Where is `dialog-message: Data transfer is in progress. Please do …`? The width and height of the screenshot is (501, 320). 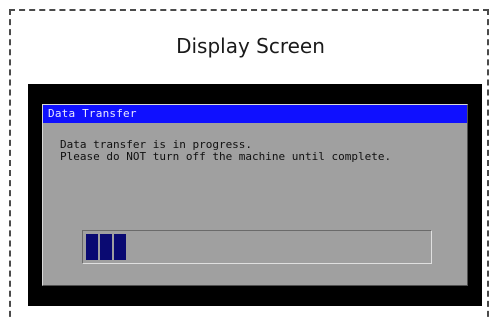 dialog-message: Data transfer is in progress. Please do … is located at coordinates (225, 151).